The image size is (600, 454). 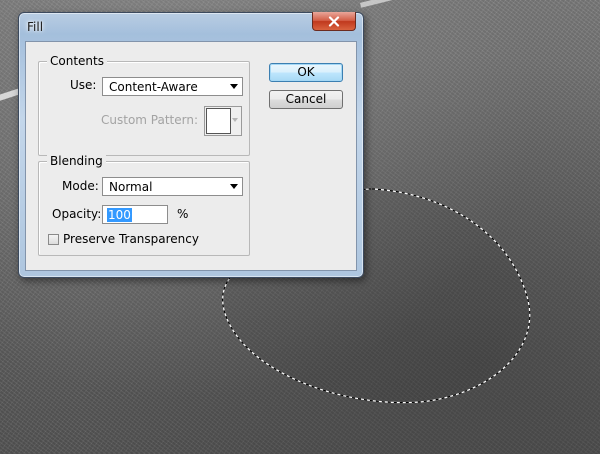 I want to click on ok-button: OK, so click(x=306, y=72).